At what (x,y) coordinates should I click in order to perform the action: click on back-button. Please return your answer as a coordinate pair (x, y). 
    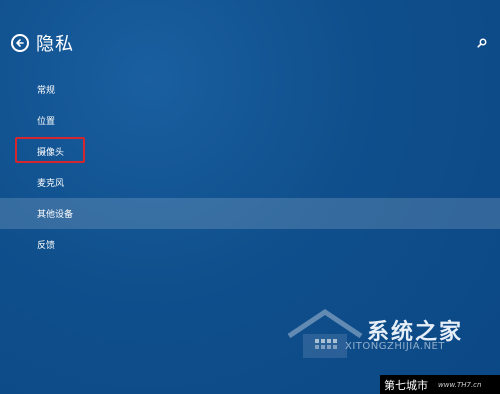
    Looking at the image, I should click on (20, 43).